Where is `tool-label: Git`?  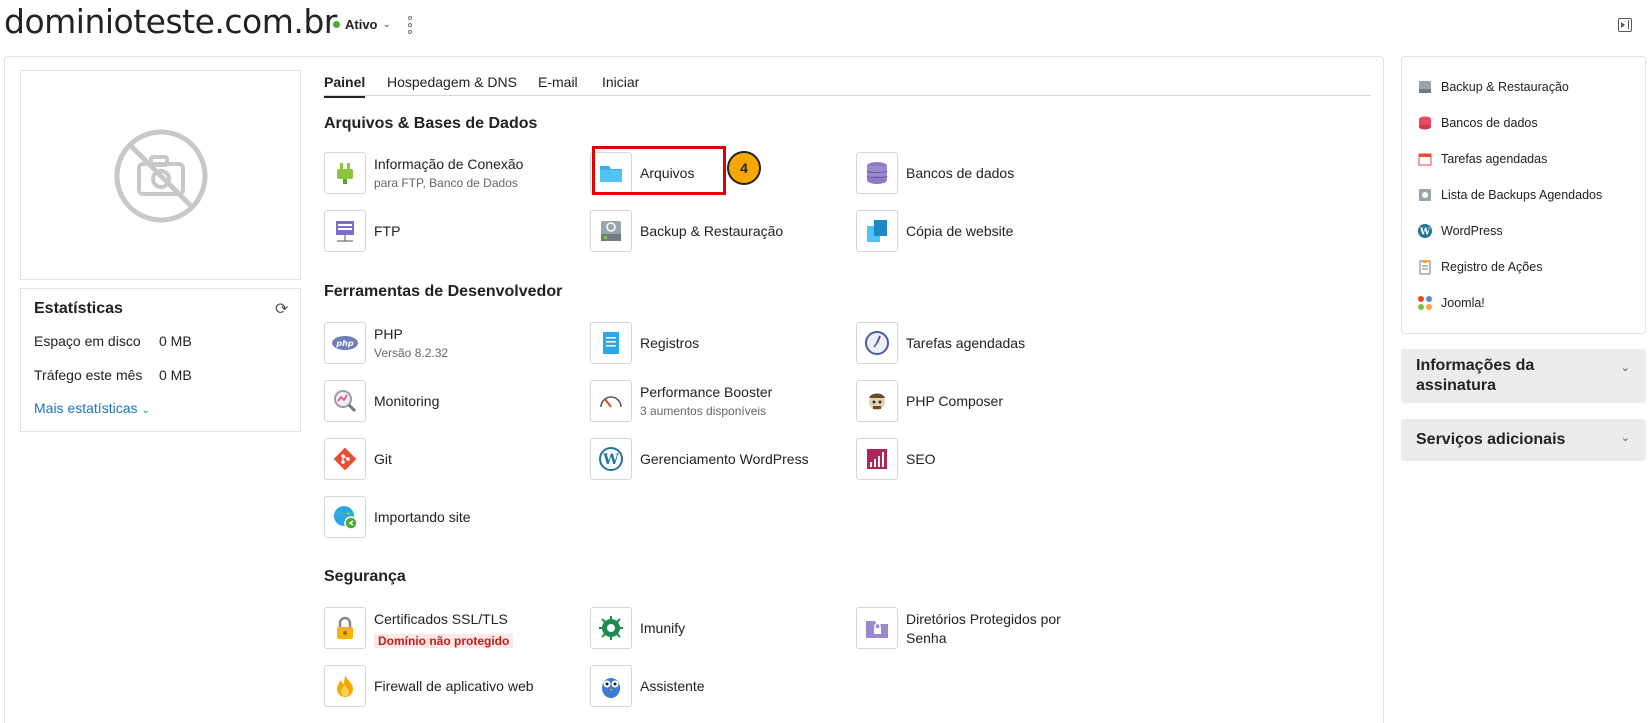
tool-label: Git is located at coordinates (383, 459).